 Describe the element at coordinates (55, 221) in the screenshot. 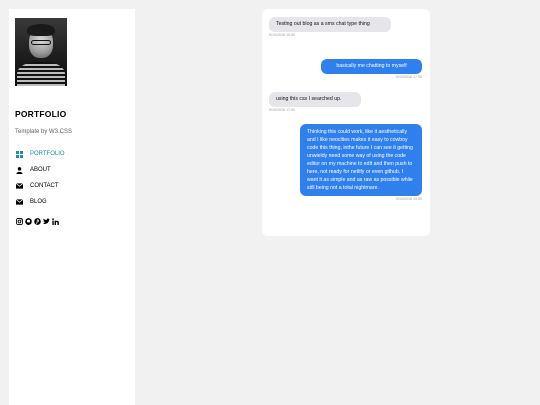

I see `linkedin-icon` at that location.